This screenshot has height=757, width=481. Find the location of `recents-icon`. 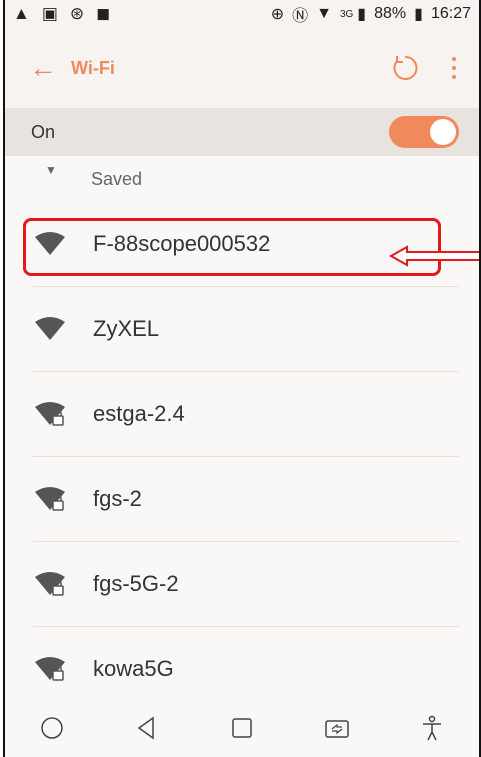

recents-icon is located at coordinates (242, 728).